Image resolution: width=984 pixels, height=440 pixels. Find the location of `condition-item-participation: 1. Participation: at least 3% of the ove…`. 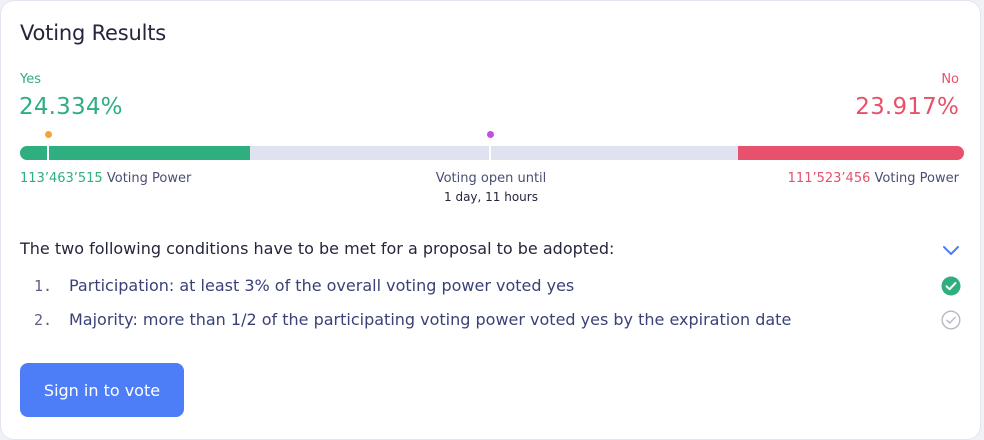

condition-item-participation: 1. Participation: at least 3% of the ove… is located at coordinates (491, 288).